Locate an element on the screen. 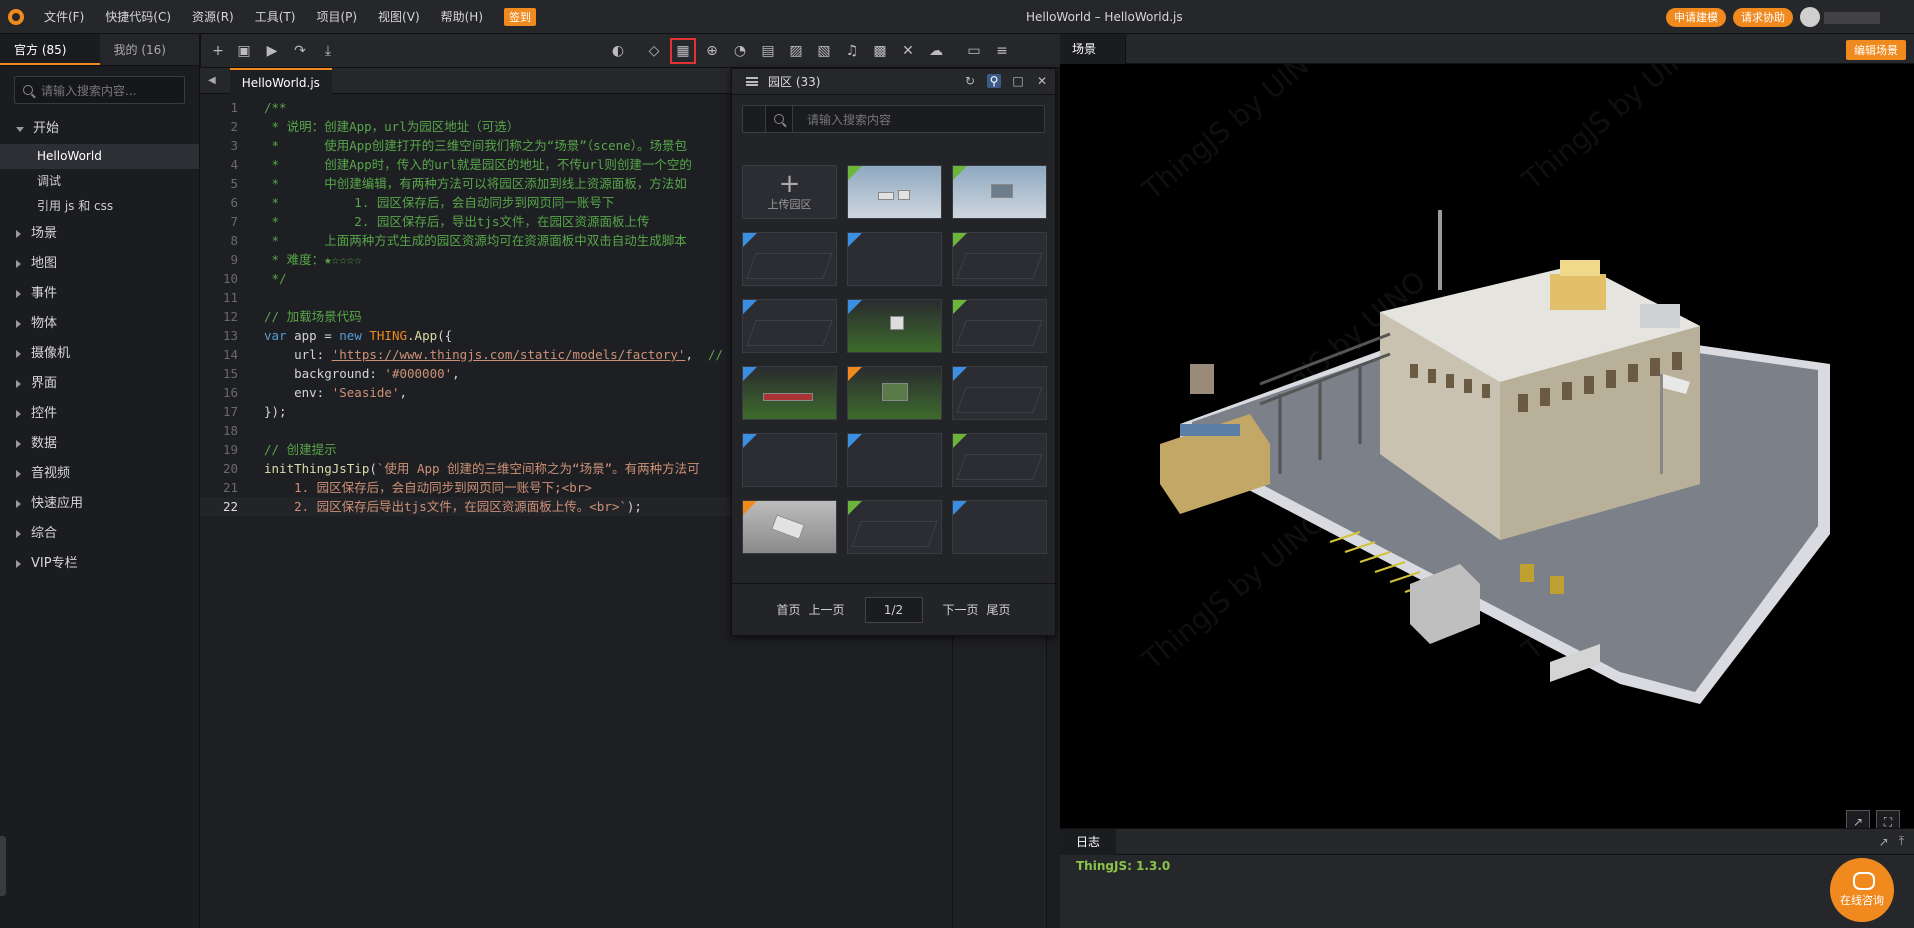 The image size is (1914, 928). tree-node-general: 综合 is located at coordinates (99, 534).